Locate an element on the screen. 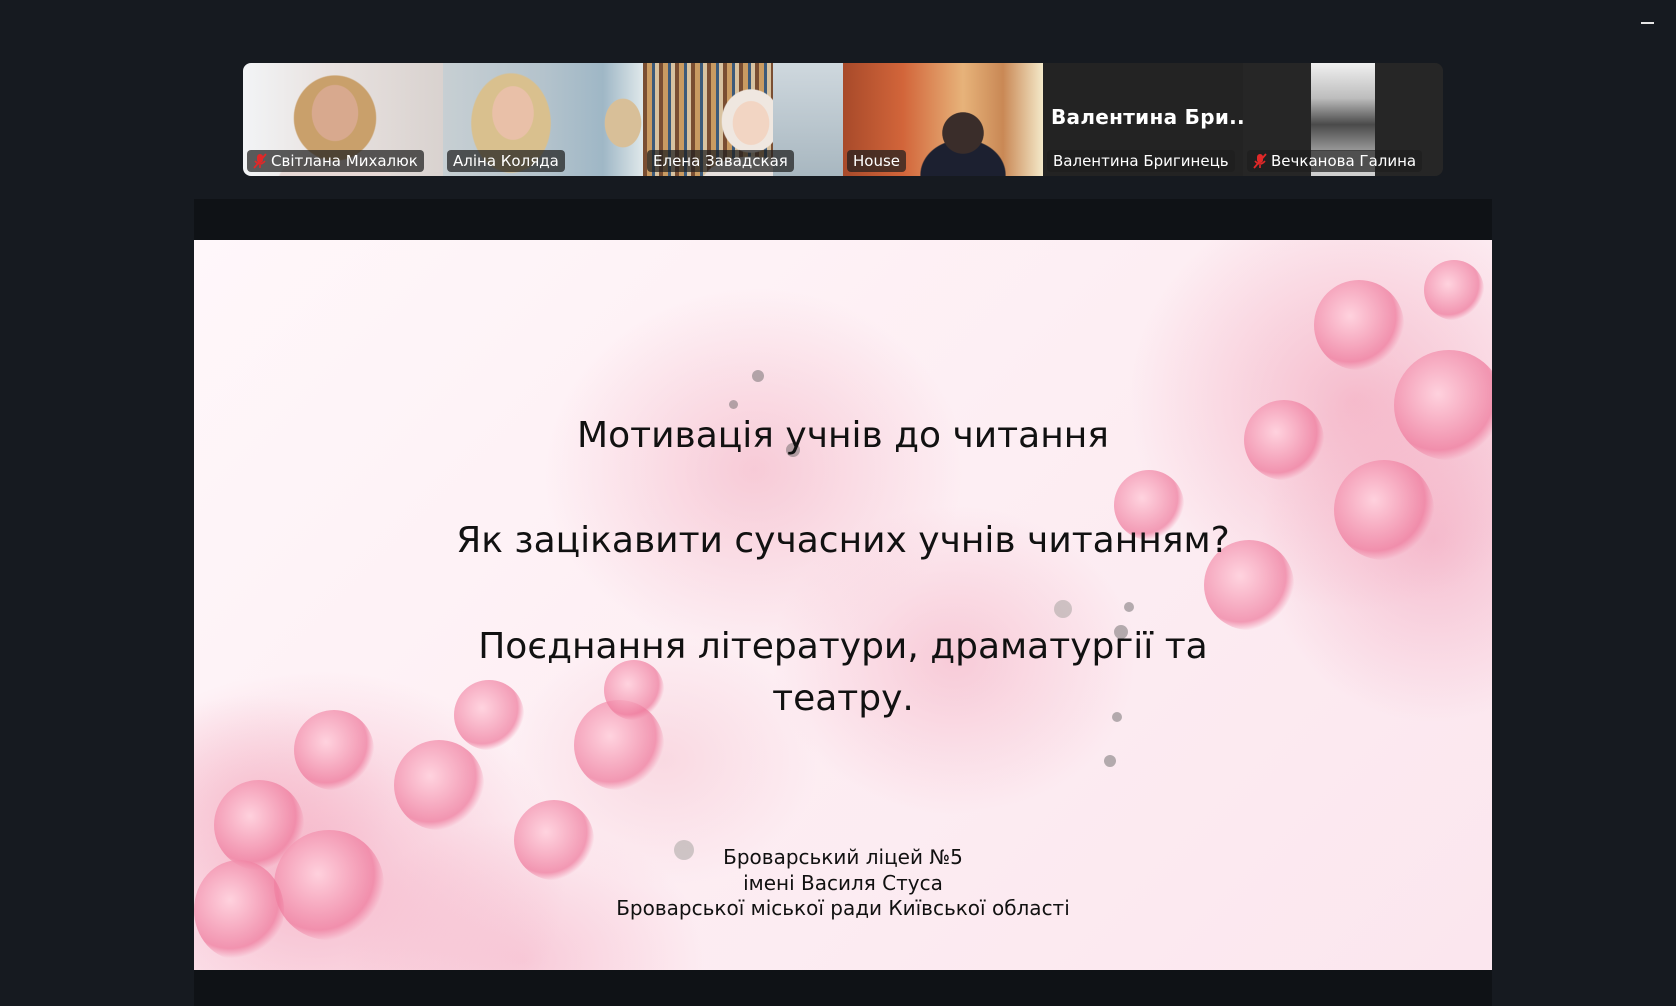 The width and height of the screenshot is (1676, 1006). minimize-button is located at coordinates (1647, 21).